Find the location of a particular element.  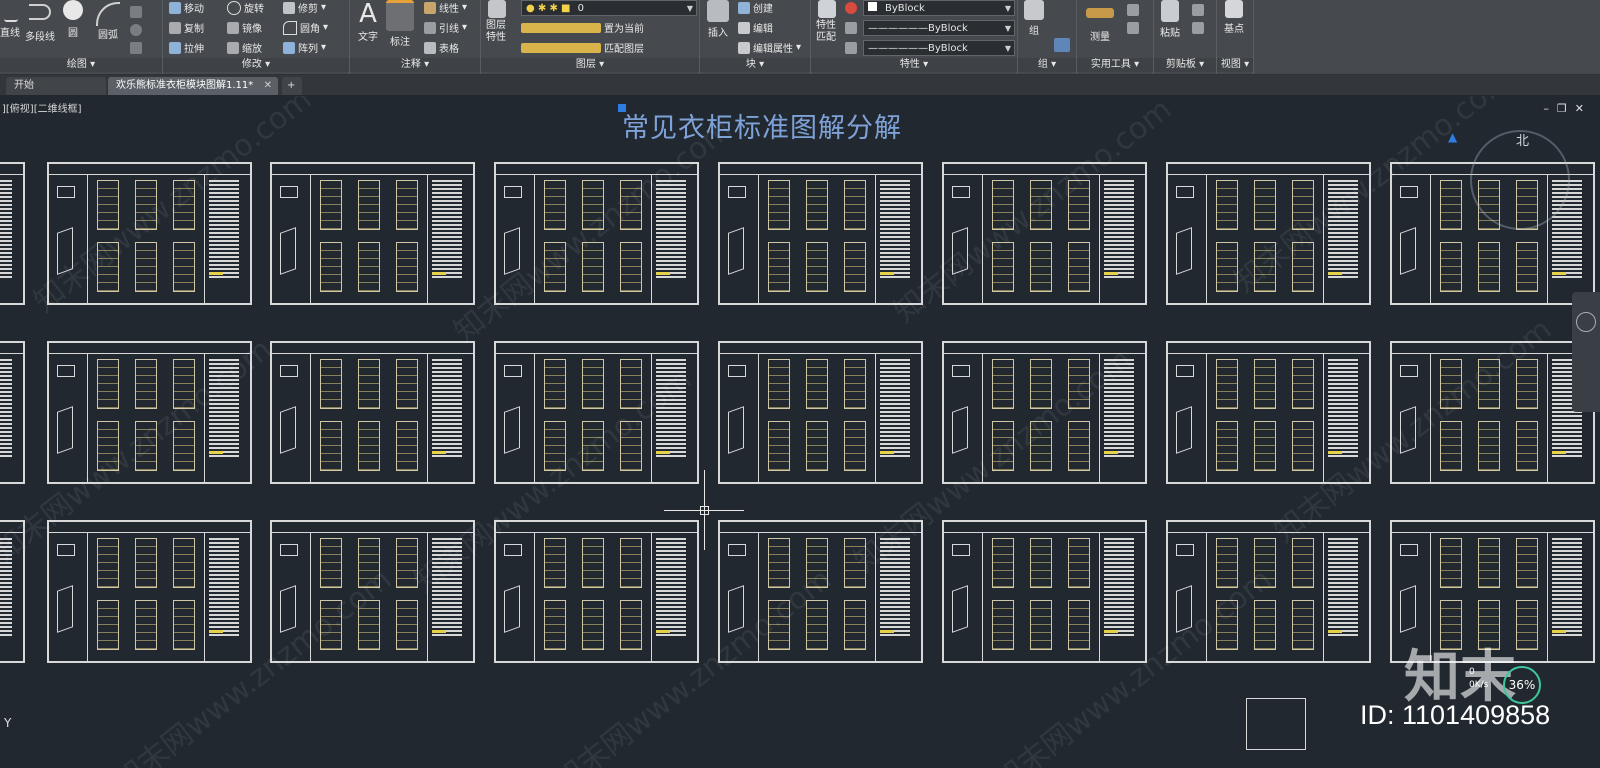

color-combo: ByBlock ▼ is located at coordinates (939, 8).